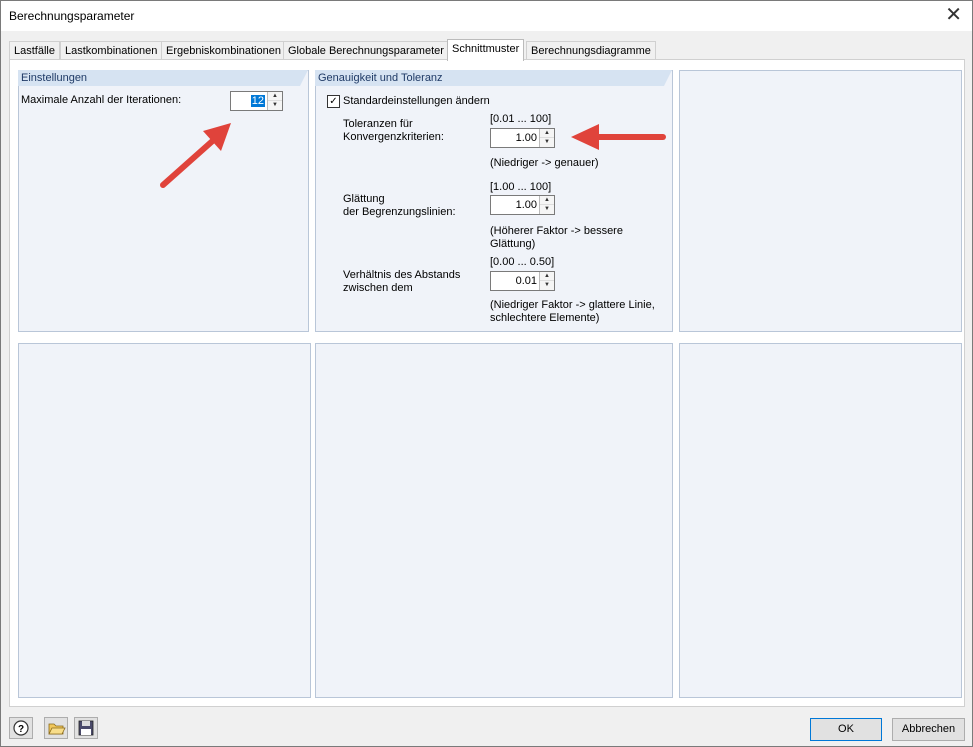  I want to click on accuracy-panel-header: Genauigkeit und Toleranz, so click(493, 78).